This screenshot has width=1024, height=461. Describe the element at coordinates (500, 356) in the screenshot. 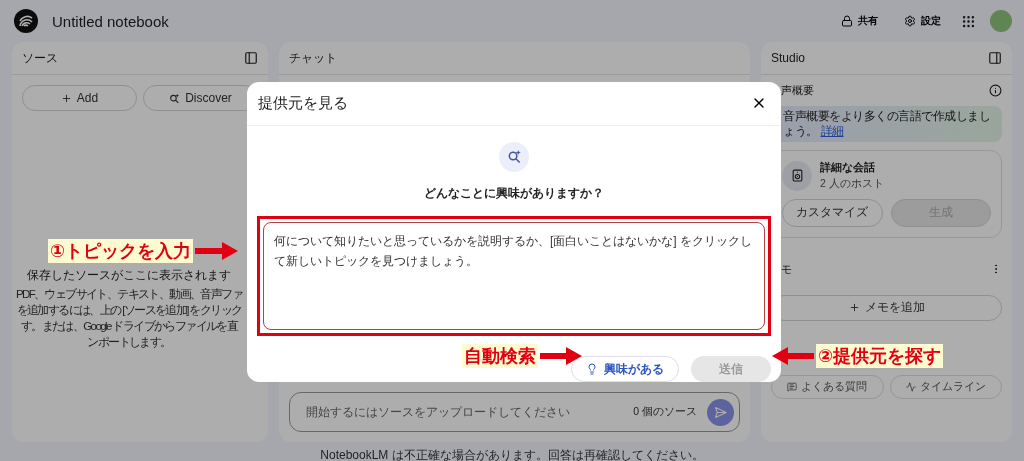

I see `annotation-label: 自動検索` at that location.